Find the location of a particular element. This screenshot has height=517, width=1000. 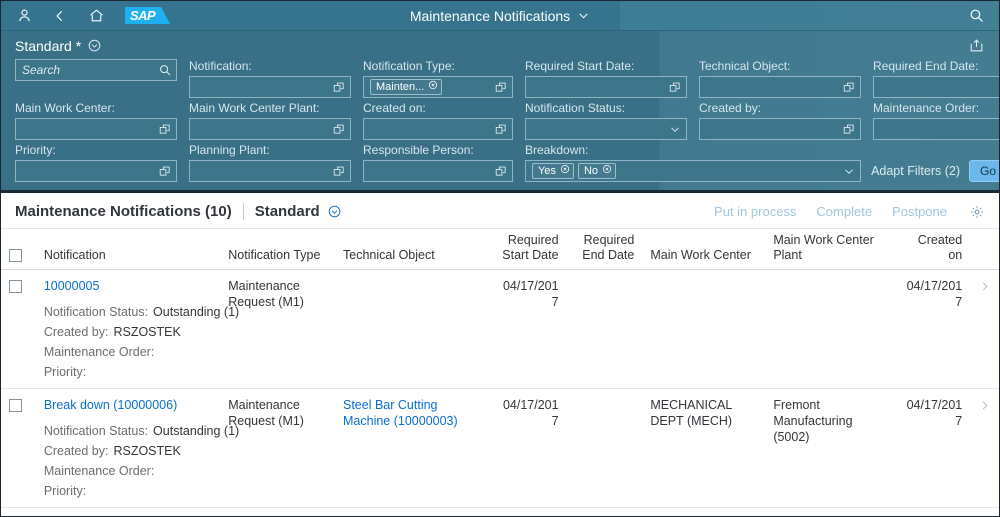

gear-icon is located at coordinates (977, 212).